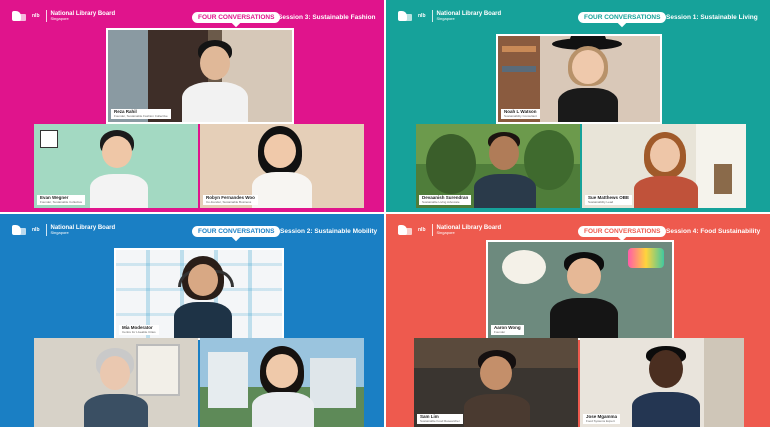  What do you see at coordinates (440, 418) in the screenshot?
I see `participant-nameplate: Sam Lim Sustainable Food Researcher` at bounding box center [440, 418].